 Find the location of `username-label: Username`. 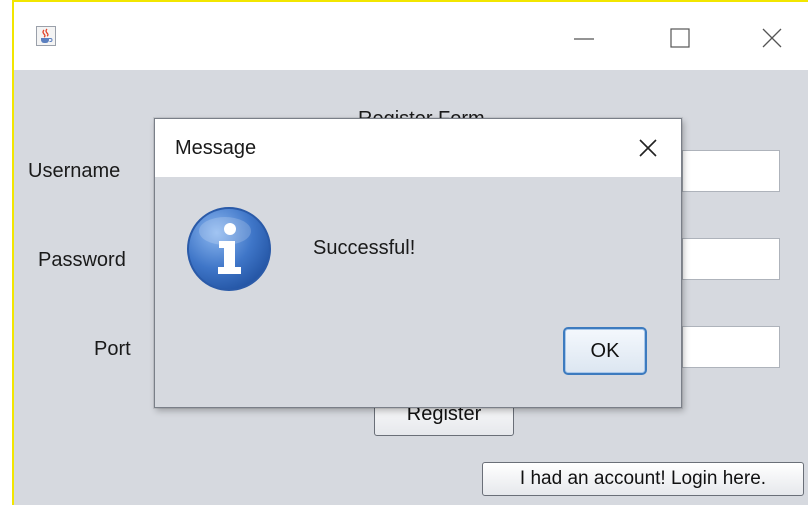

username-label: Username is located at coordinates (74, 171).